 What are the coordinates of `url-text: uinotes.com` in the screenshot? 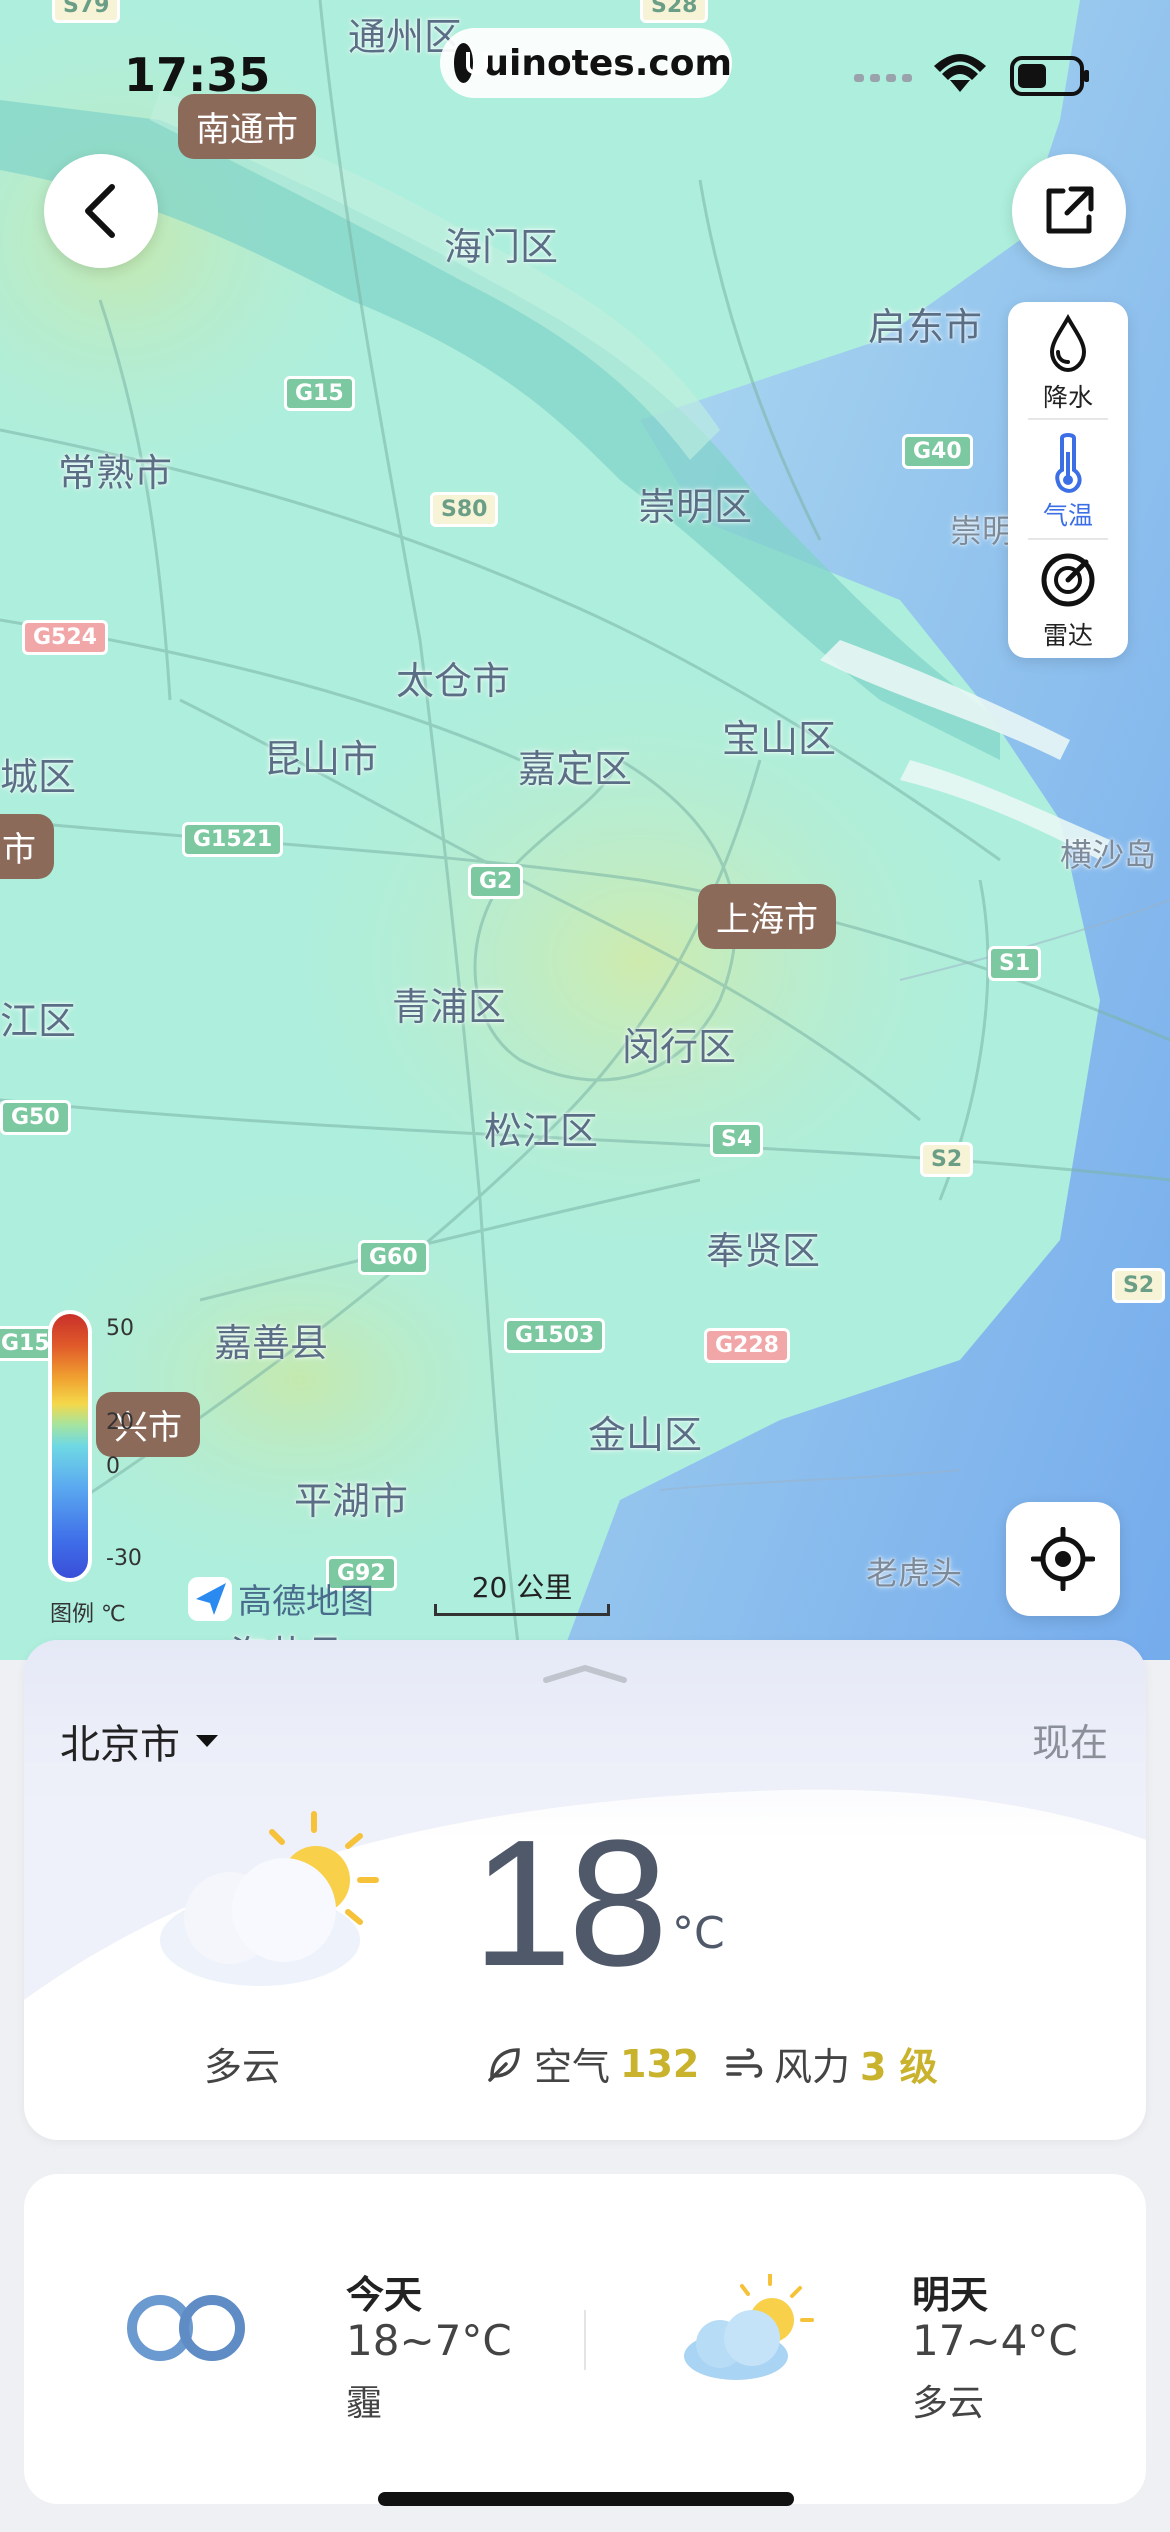 It's located at (607, 63).